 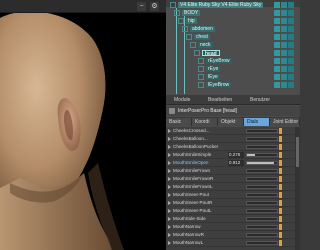 I want to click on morph-value-field: 0.276, so click(x=236, y=155).